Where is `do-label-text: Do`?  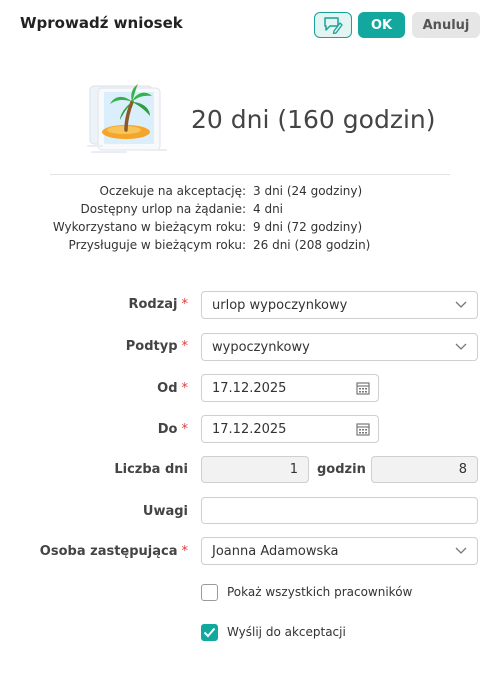 do-label-text: Do is located at coordinates (167, 429).